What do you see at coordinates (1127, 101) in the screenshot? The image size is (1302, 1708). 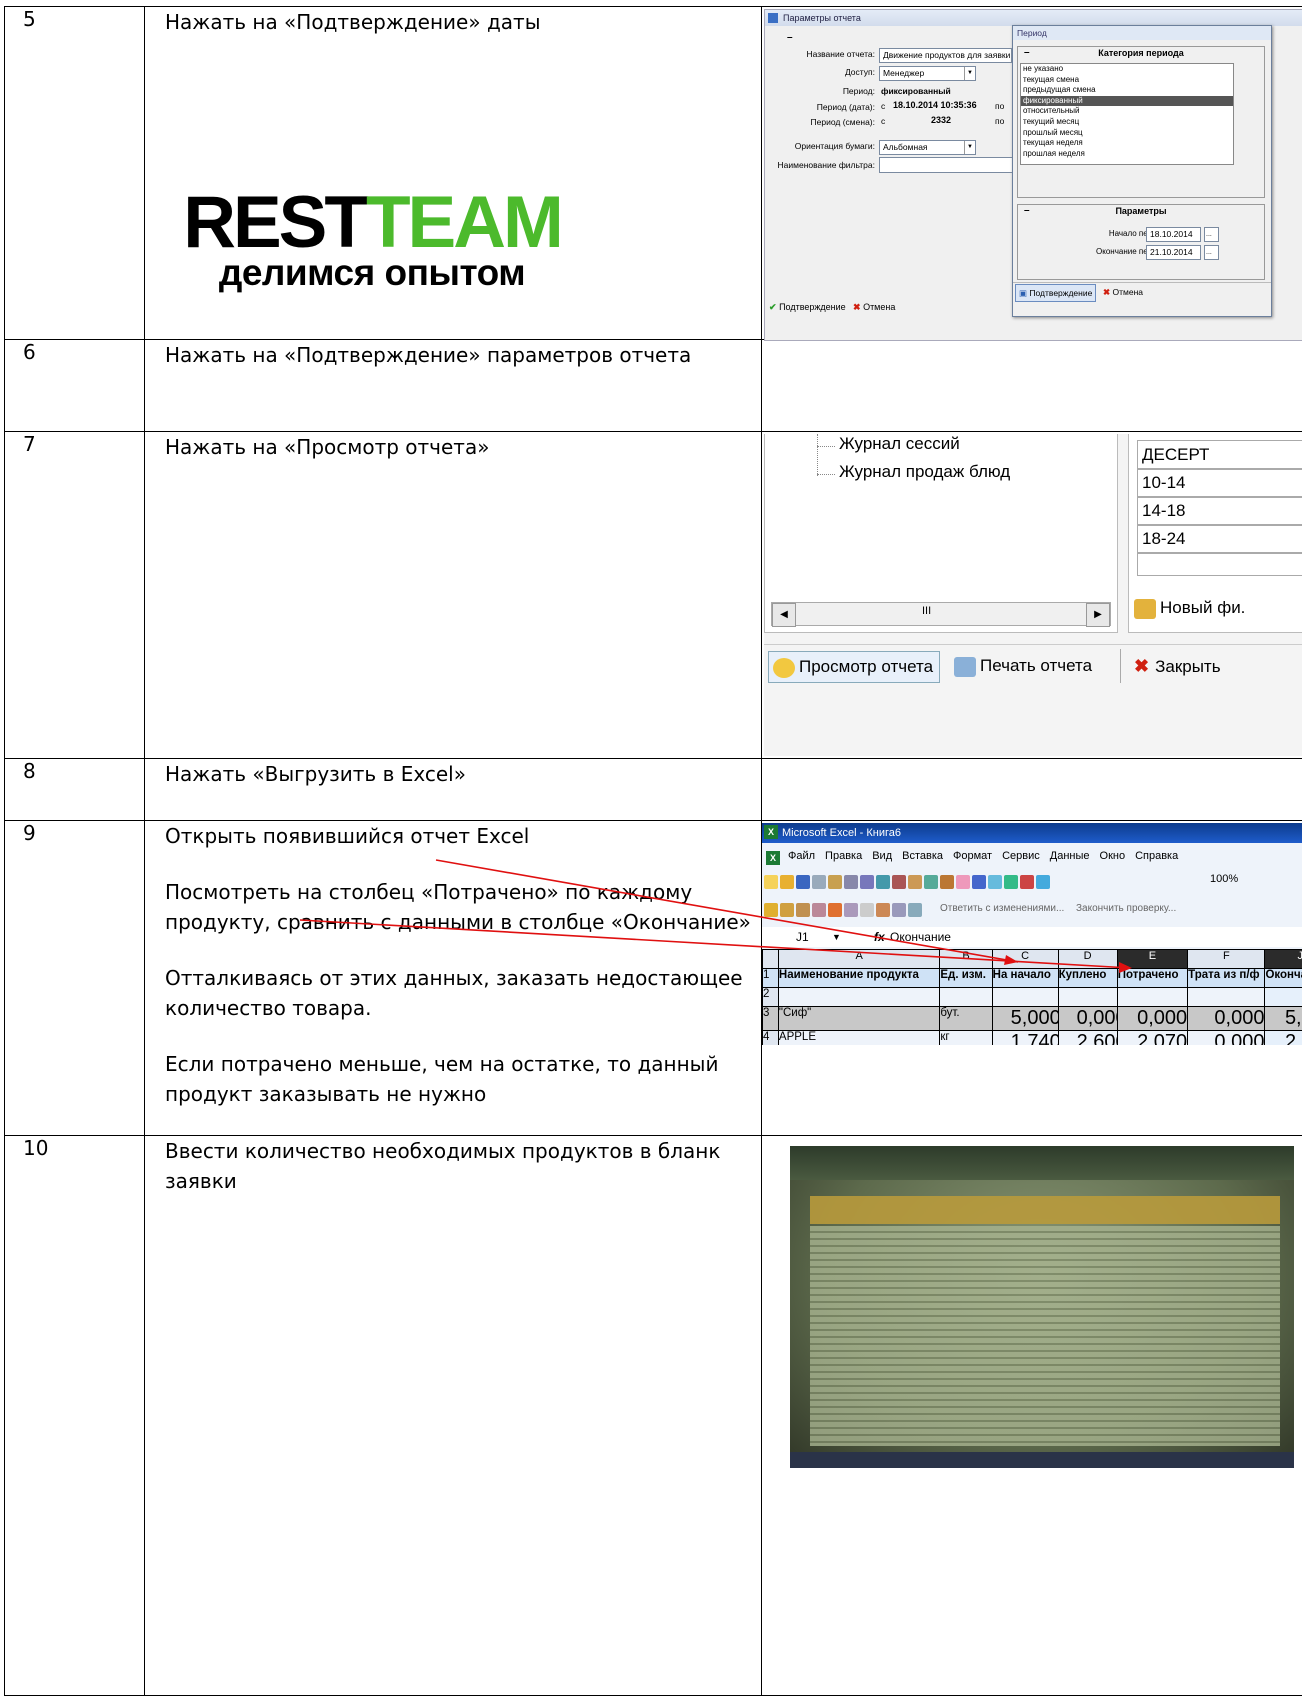 I see `category-item: фиксированный` at bounding box center [1127, 101].